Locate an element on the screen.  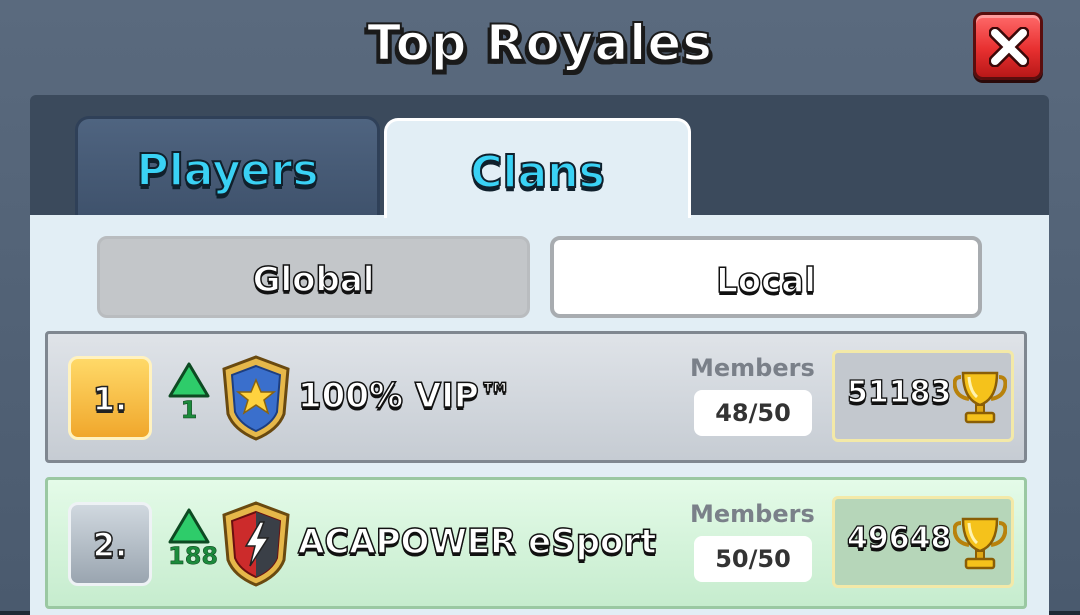
rank-change-value: 1 is located at coordinates (189, 410).